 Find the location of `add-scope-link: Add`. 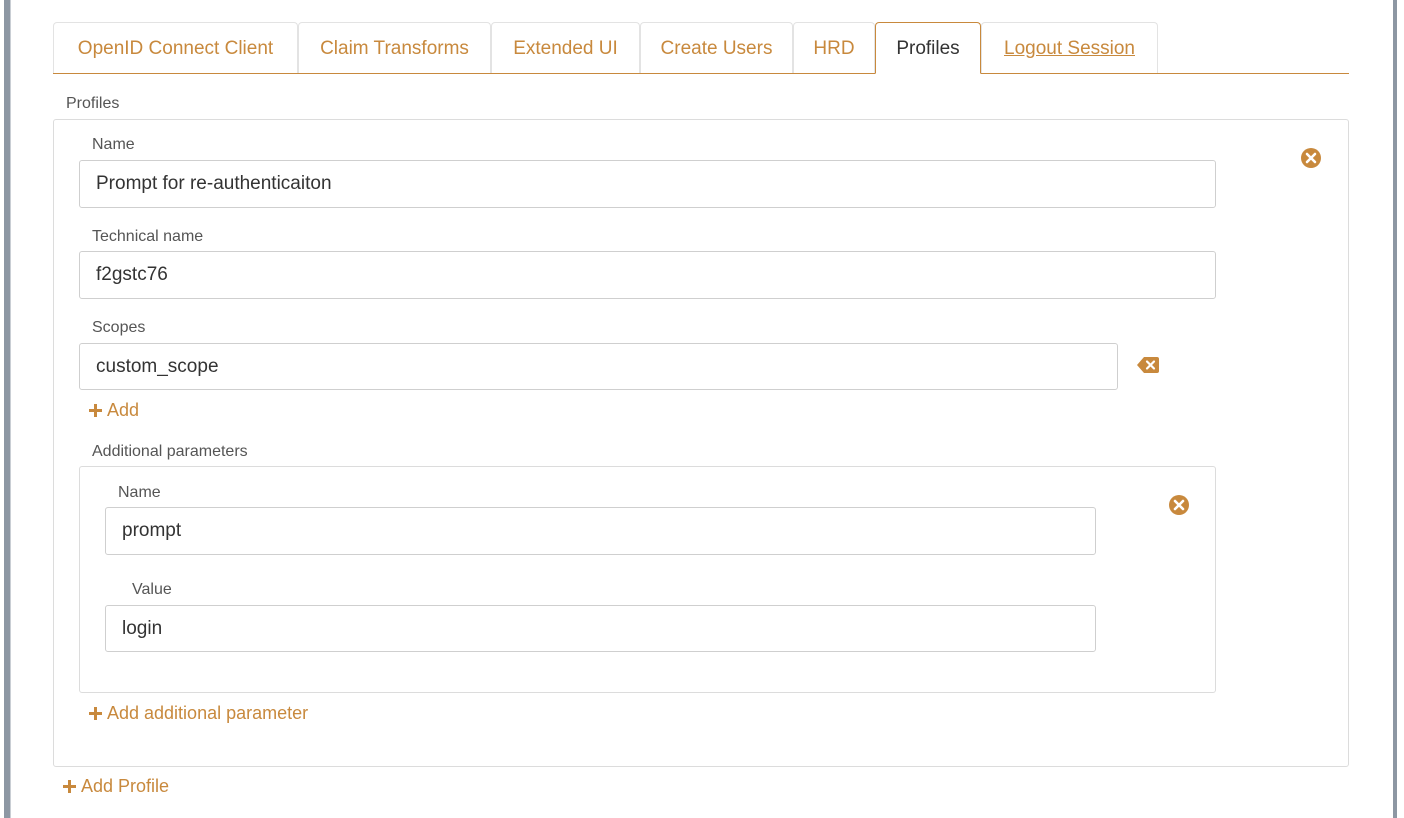

add-scope-link: Add is located at coordinates (113, 410).